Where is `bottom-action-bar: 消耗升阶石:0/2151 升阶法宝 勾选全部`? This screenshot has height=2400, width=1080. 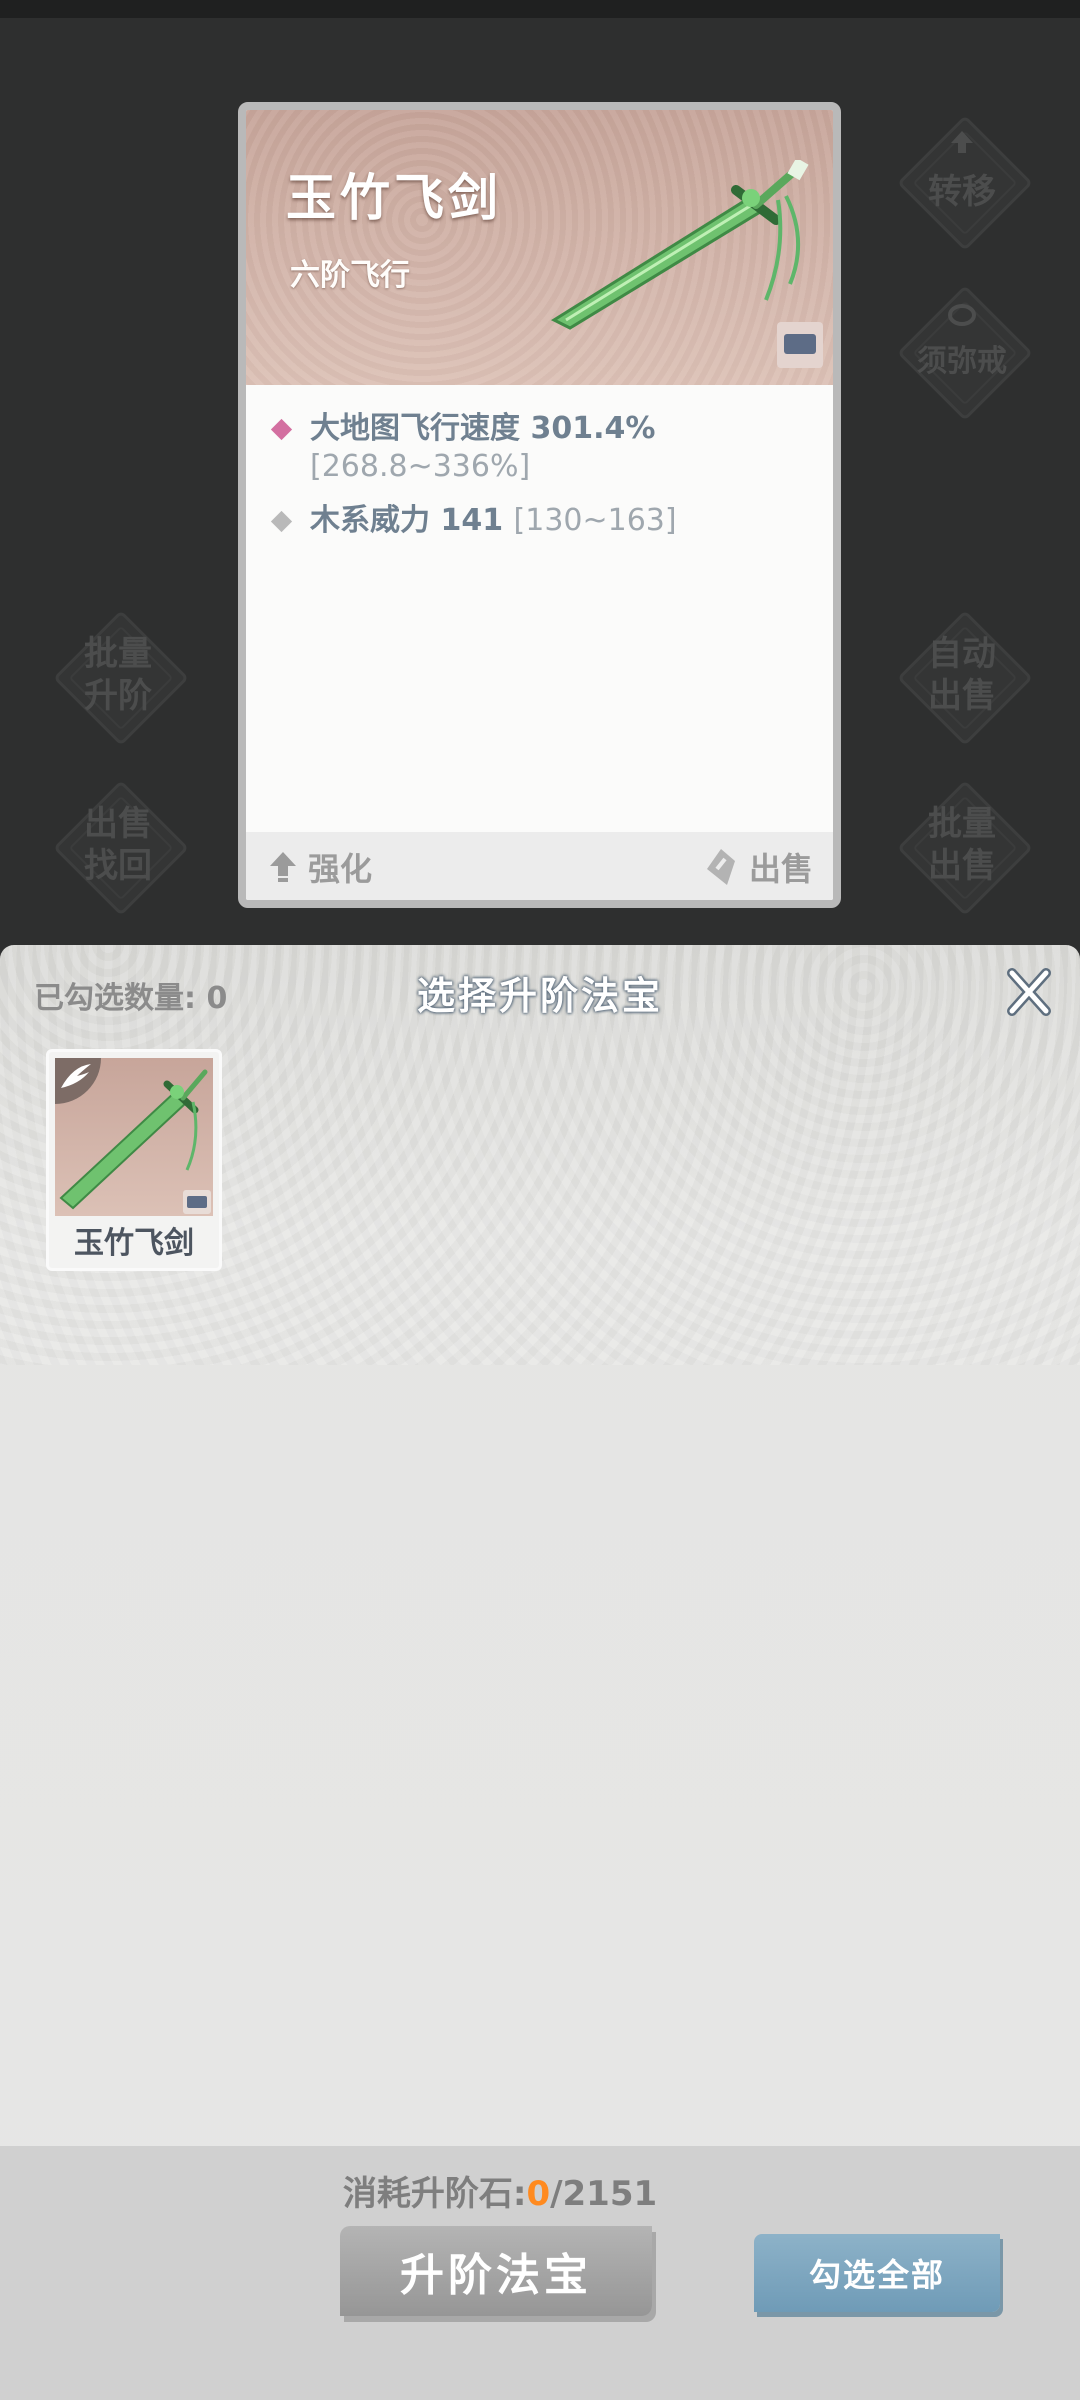
bottom-action-bar: 消耗升阶石:0/2151 升阶法宝 勾选全部 is located at coordinates (540, 2273).